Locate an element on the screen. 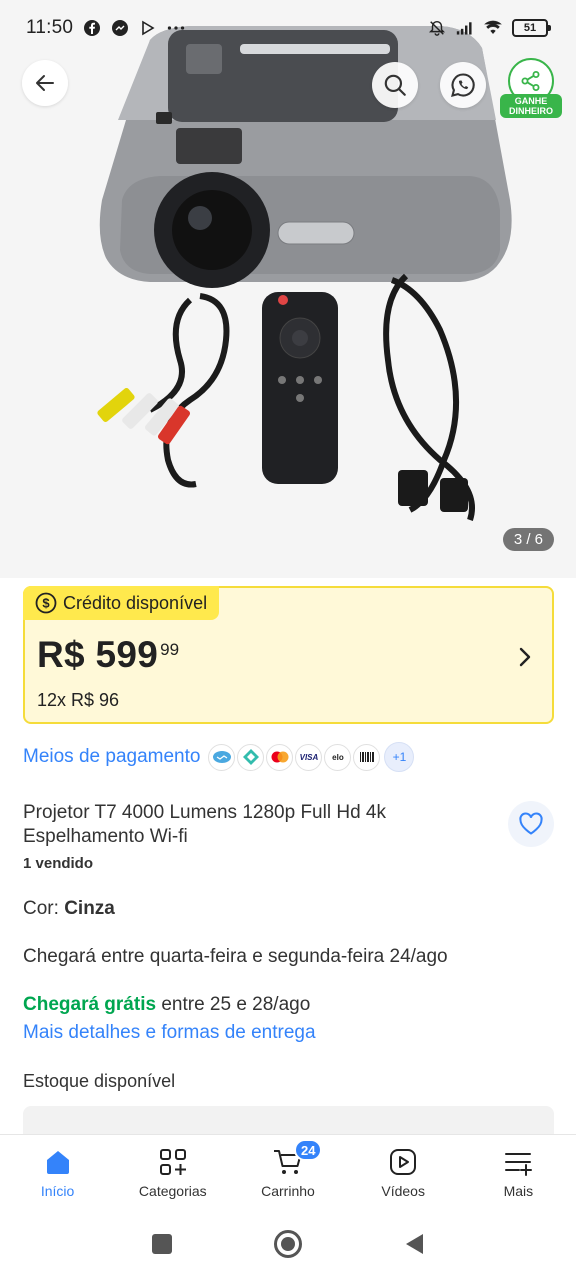 This screenshot has width=576, height=1280. color-row: Cor: Cinza is located at coordinates (69, 909).